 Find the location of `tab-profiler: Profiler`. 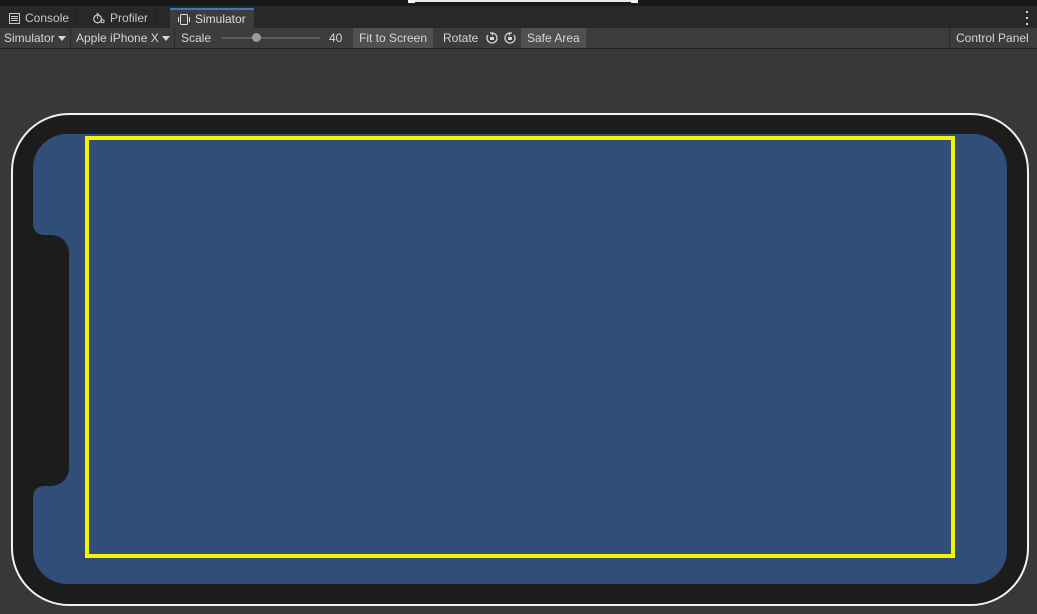

tab-profiler: Profiler is located at coordinates (121, 18).